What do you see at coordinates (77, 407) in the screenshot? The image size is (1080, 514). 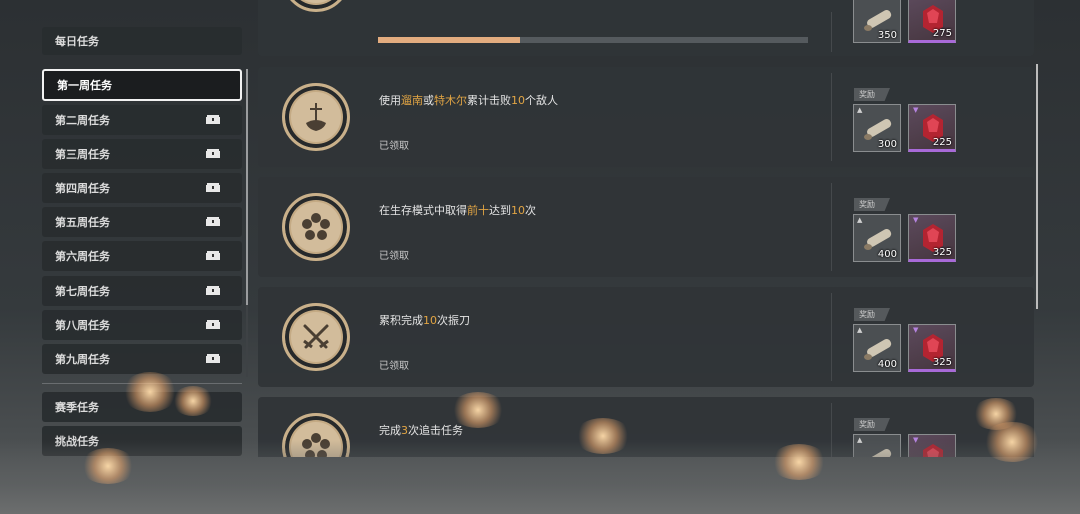 I see `sidebar-item-label: 赛季任务` at bounding box center [77, 407].